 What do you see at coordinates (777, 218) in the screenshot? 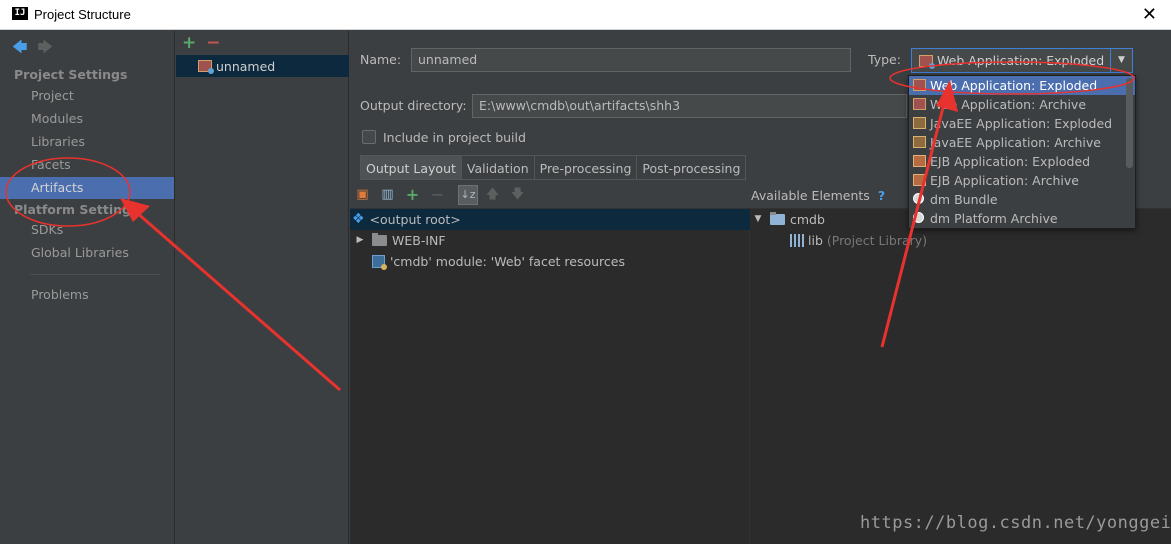
I see `module-folder-icon` at bounding box center [777, 218].